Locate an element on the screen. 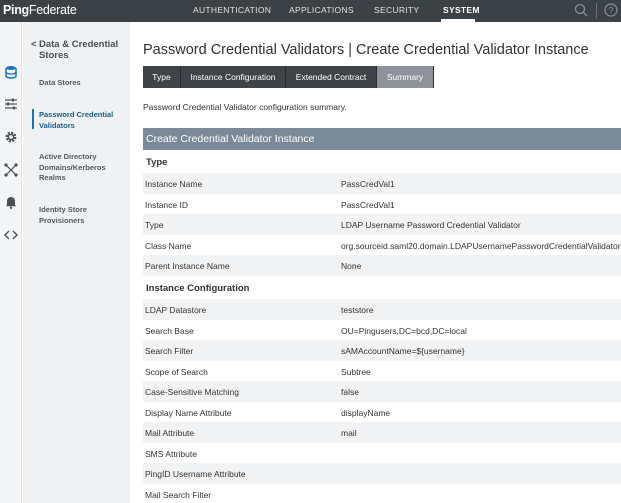  sidebar-title: Data & Credential Stores is located at coordinates (84, 50).